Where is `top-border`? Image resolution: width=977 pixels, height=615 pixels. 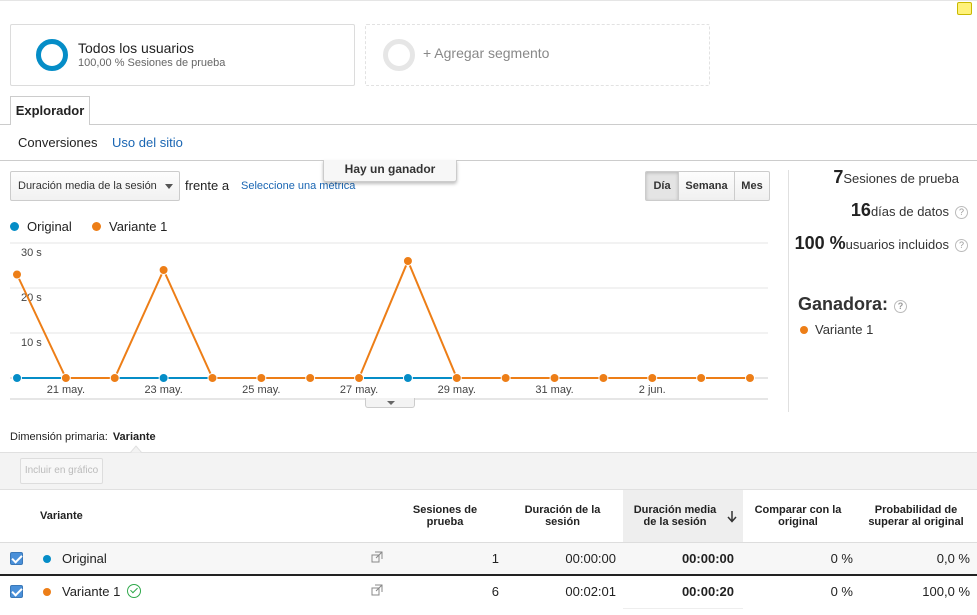
top-border is located at coordinates (488, 0).